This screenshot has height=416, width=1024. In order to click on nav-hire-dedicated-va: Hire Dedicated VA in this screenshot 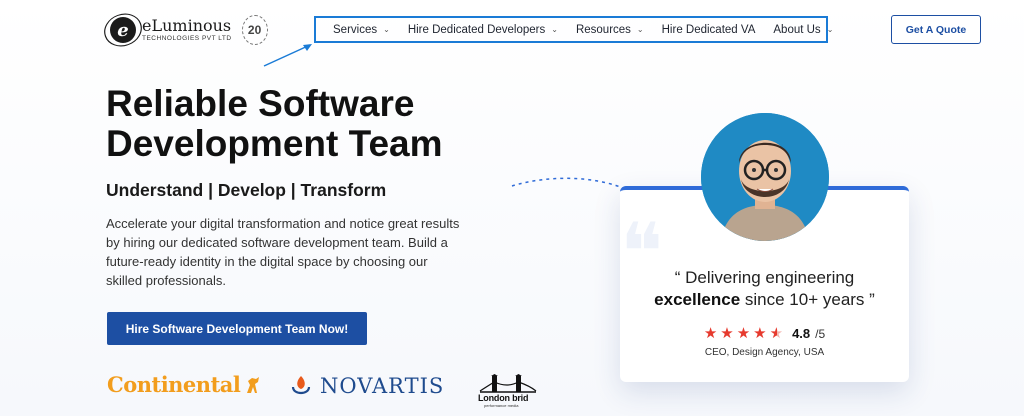, I will do `click(709, 30)`.